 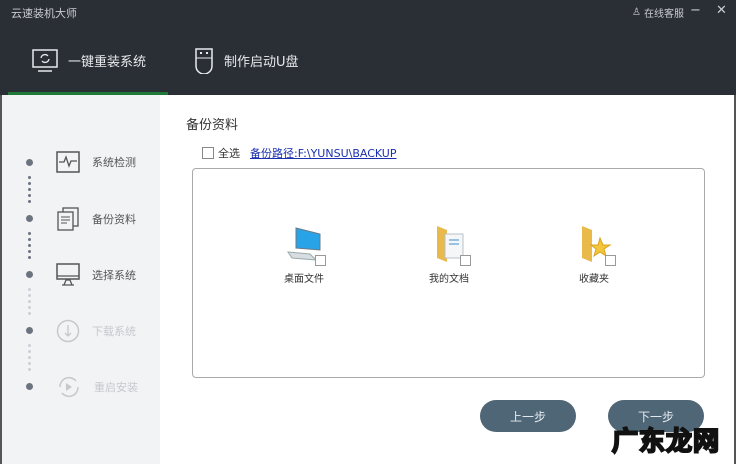 I want to click on minimize-button: −, so click(x=695, y=10).